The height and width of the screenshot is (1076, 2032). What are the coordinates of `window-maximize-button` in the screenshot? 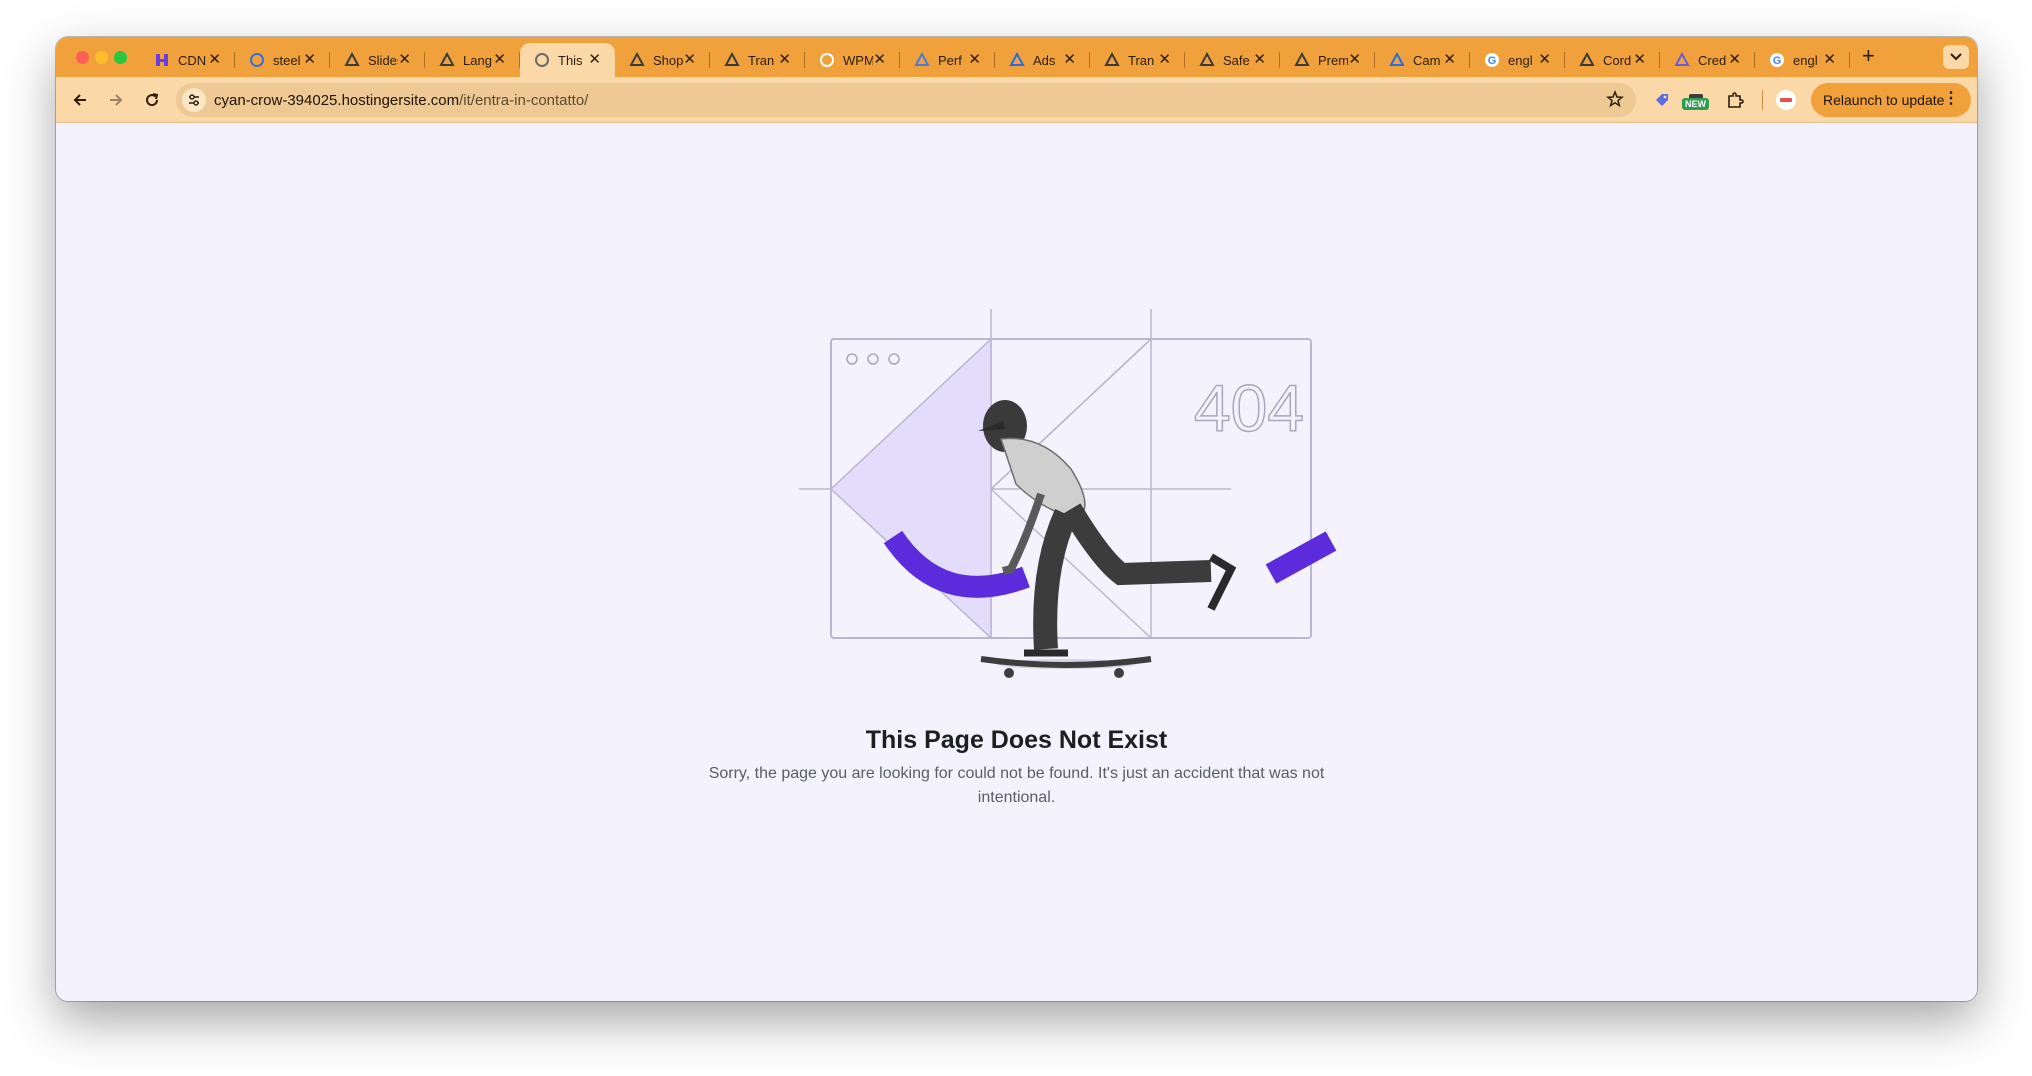 It's located at (120, 57).